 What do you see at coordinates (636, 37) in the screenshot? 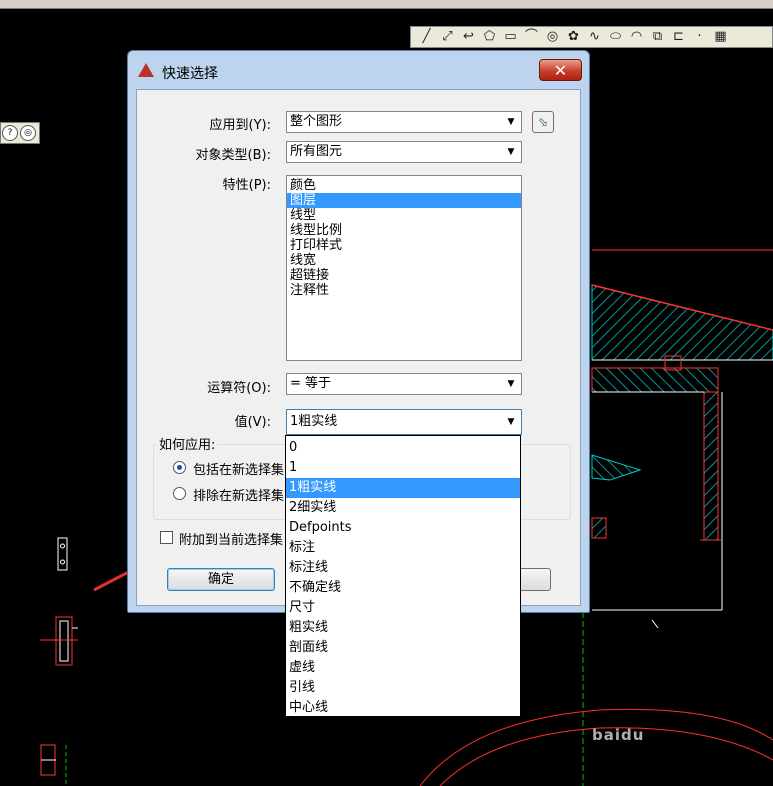
I see `ellipse-arc-icon: ◠` at bounding box center [636, 37].